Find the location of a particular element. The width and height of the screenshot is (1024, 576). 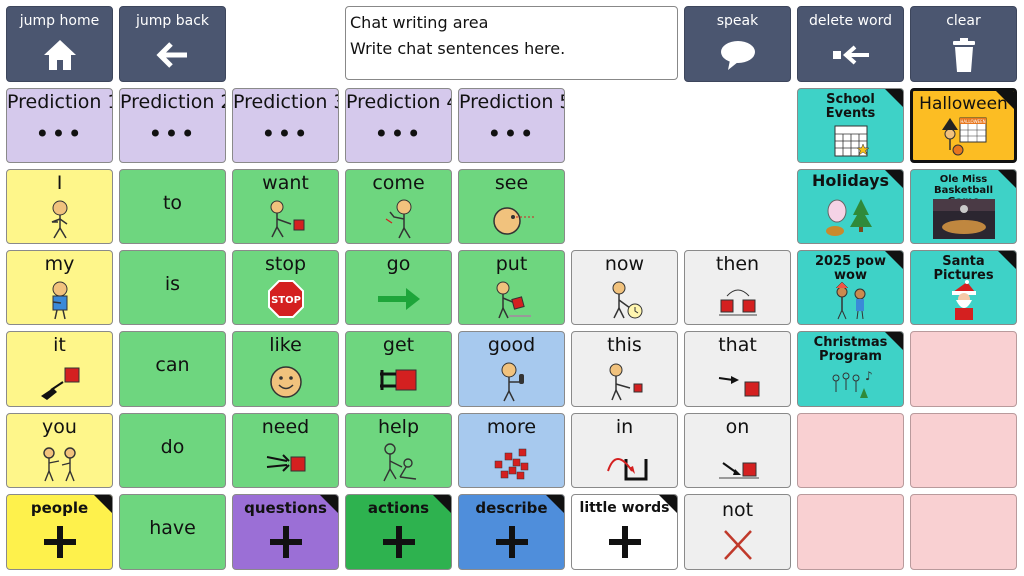

word-more: more is located at coordinates (511, 450).